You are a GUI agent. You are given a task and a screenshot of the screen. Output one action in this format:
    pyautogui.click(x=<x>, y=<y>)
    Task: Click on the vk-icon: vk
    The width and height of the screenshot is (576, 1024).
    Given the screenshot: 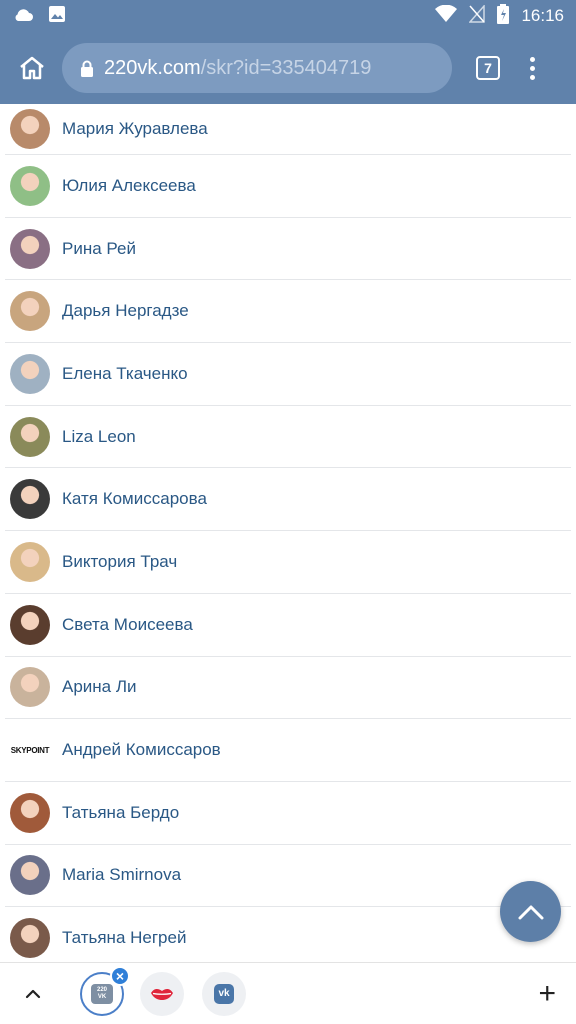 What is the action you would take?
    pyautogui.click(x=224, y=993)
    